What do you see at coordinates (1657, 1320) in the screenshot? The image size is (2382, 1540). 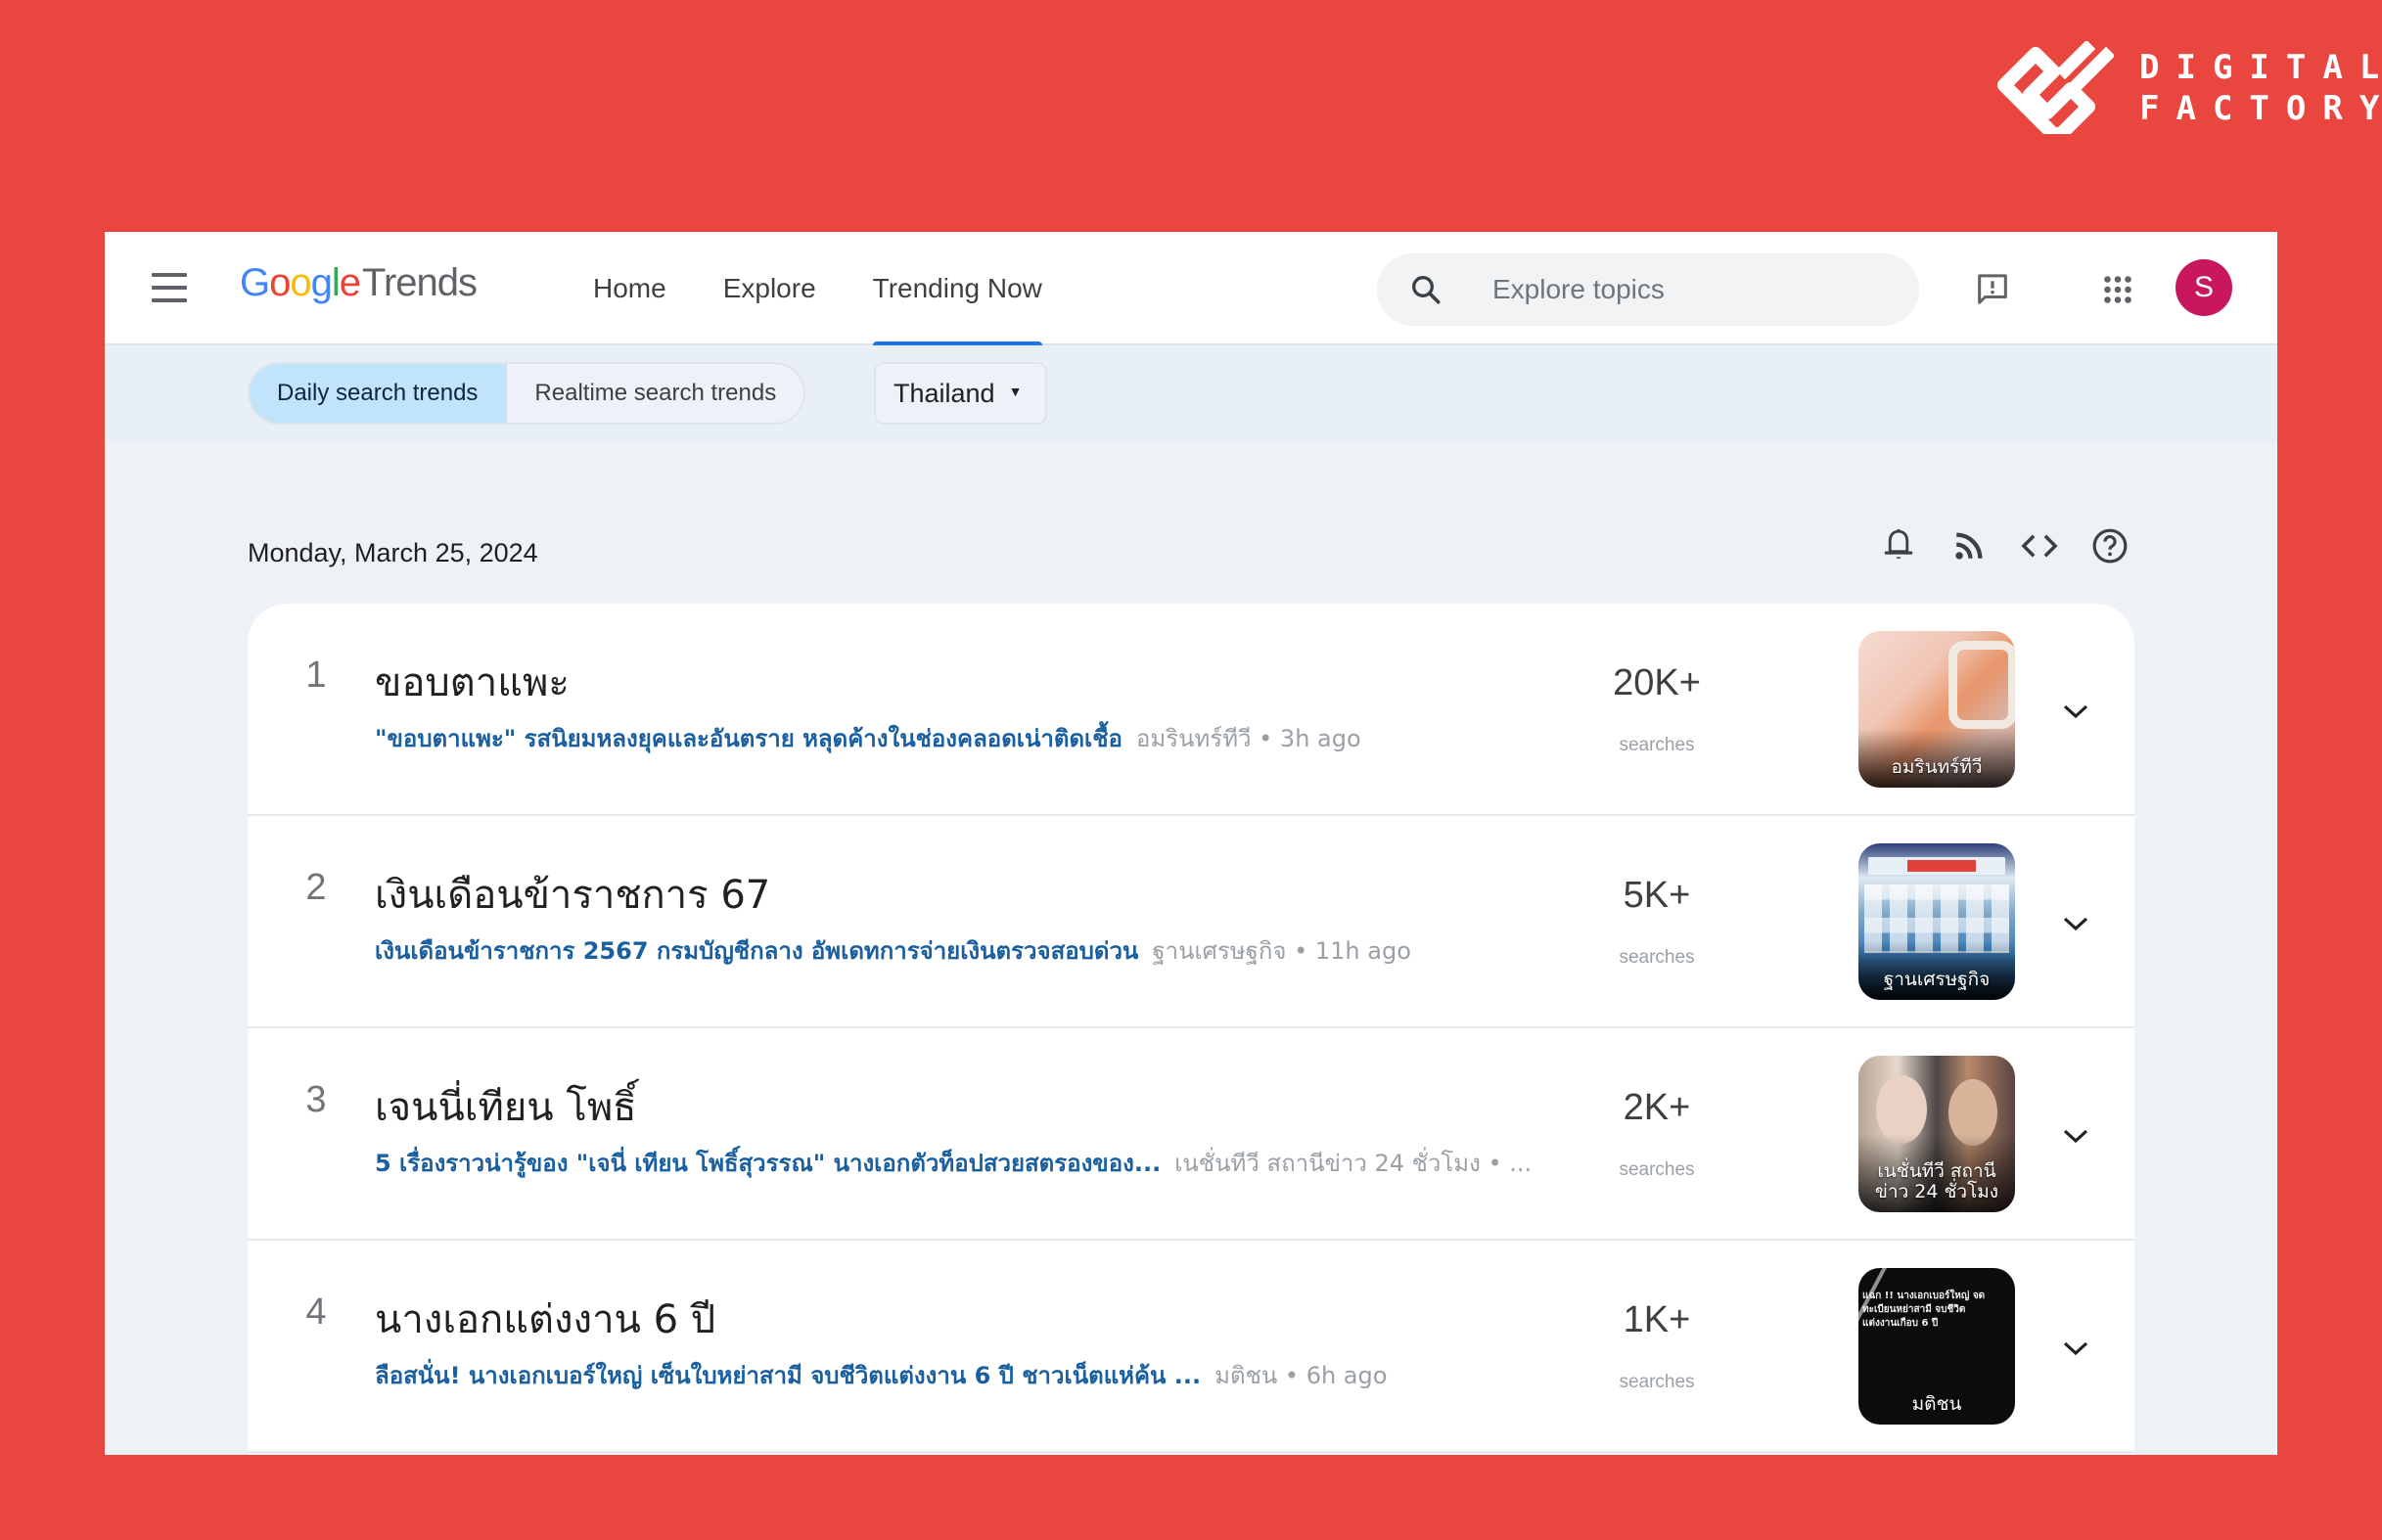 I see `search-count: 1K+` at bounding box center [1657, 1320].